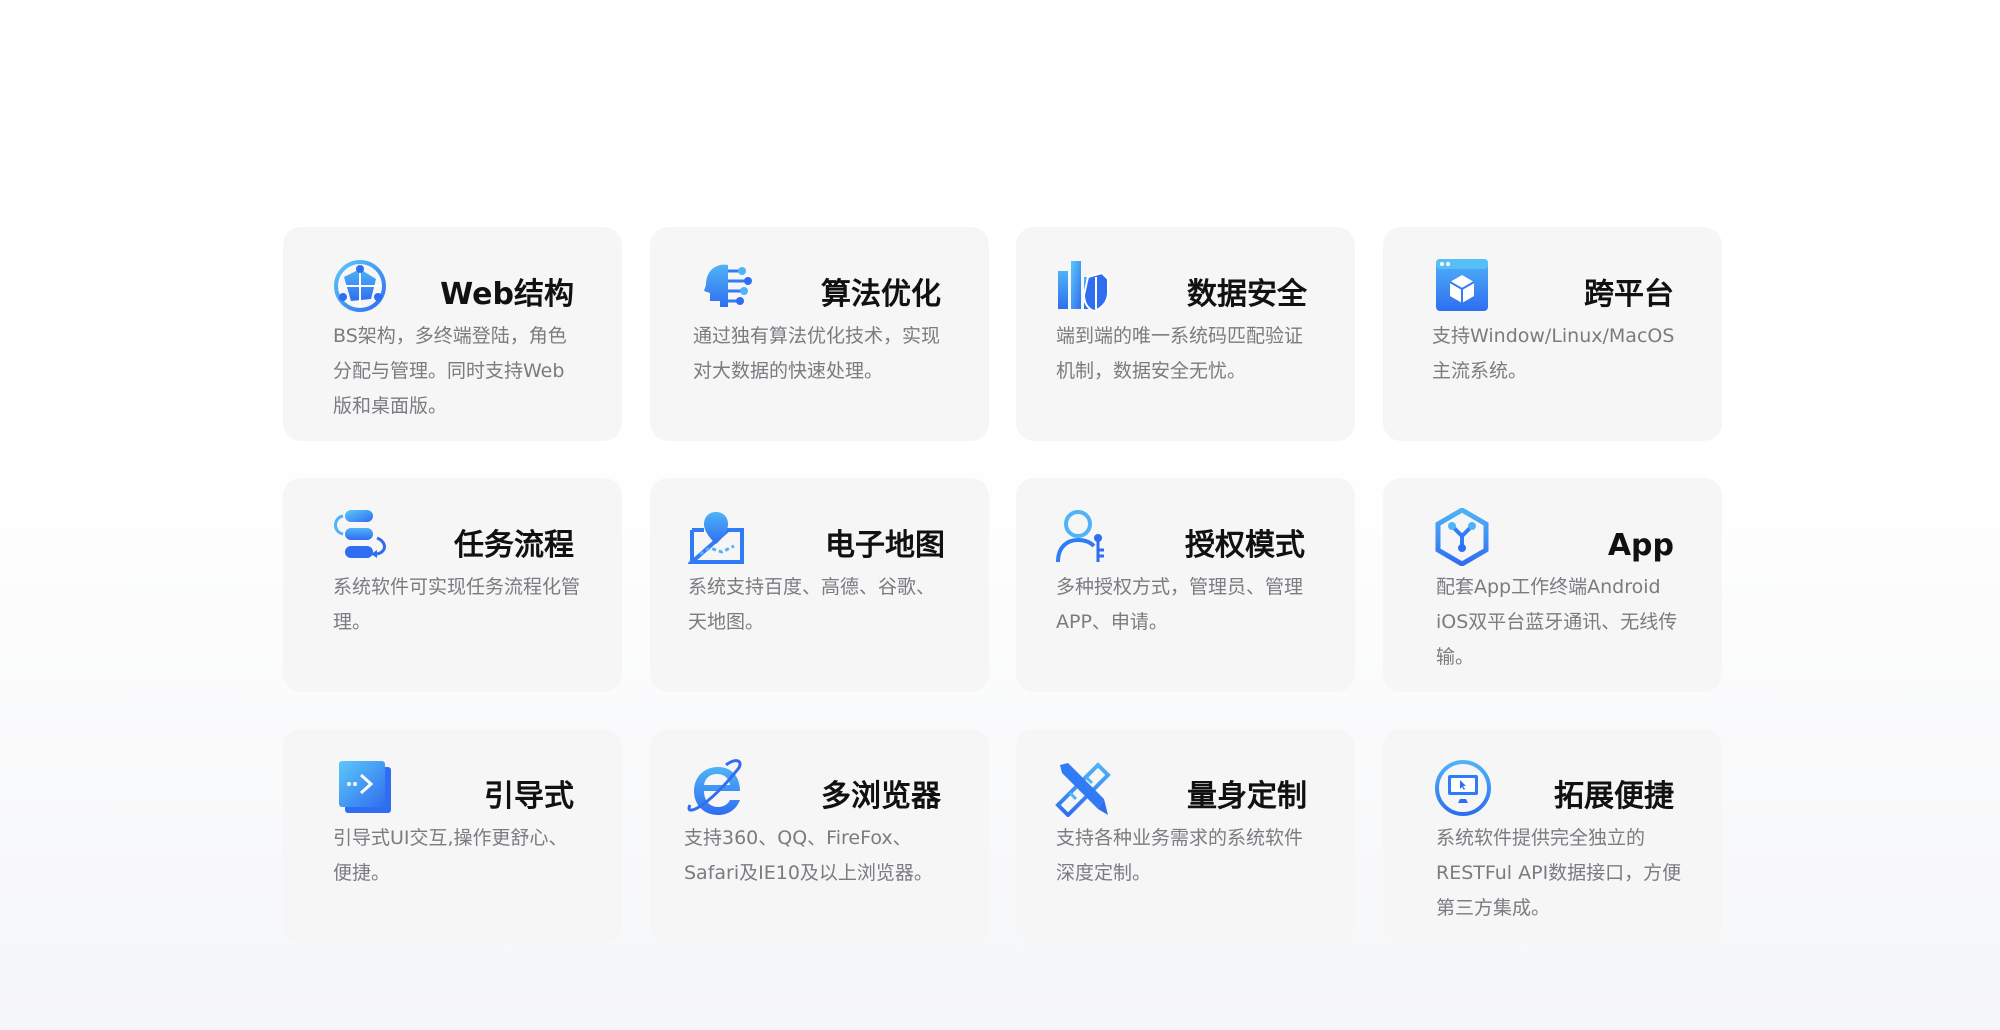  I want to click on map-pin-icon, so click(717, 537).